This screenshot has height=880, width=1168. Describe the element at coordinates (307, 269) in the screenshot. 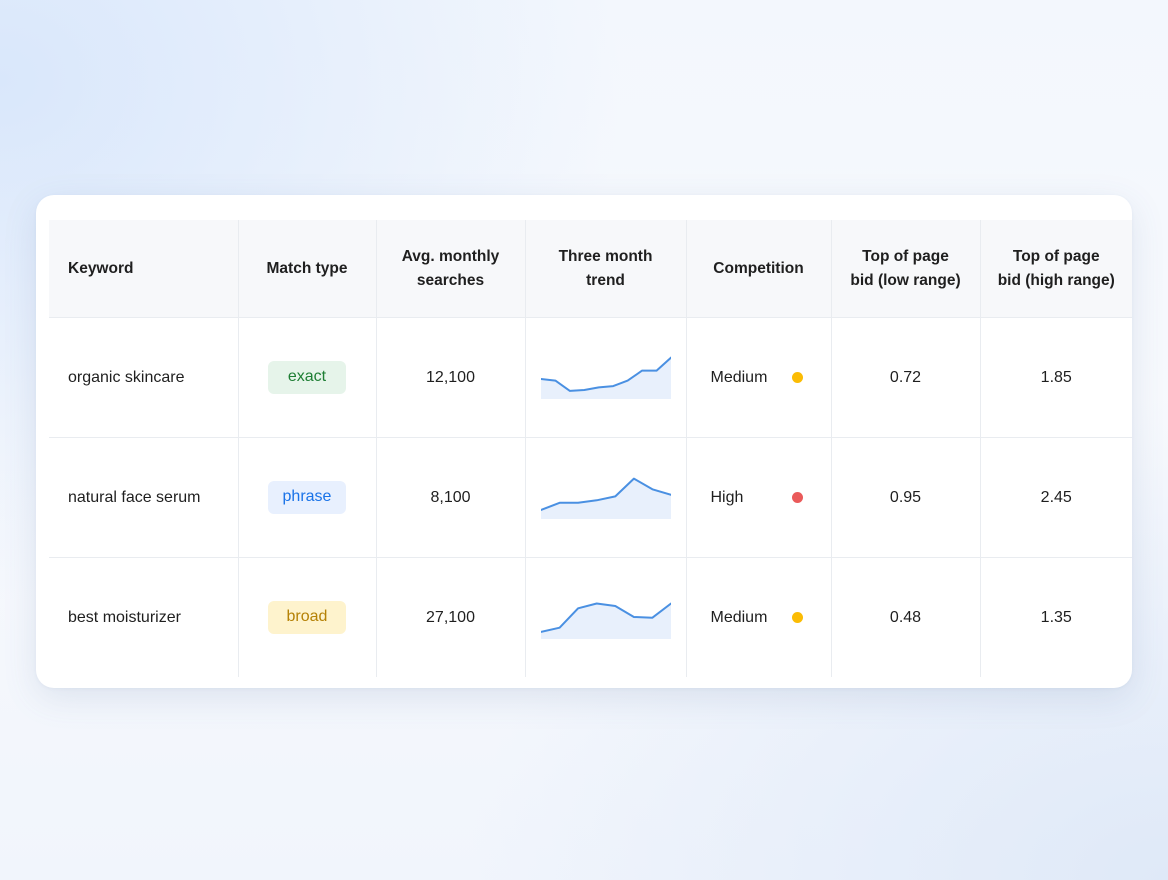

I see `header-match-type: Match type` at that location.